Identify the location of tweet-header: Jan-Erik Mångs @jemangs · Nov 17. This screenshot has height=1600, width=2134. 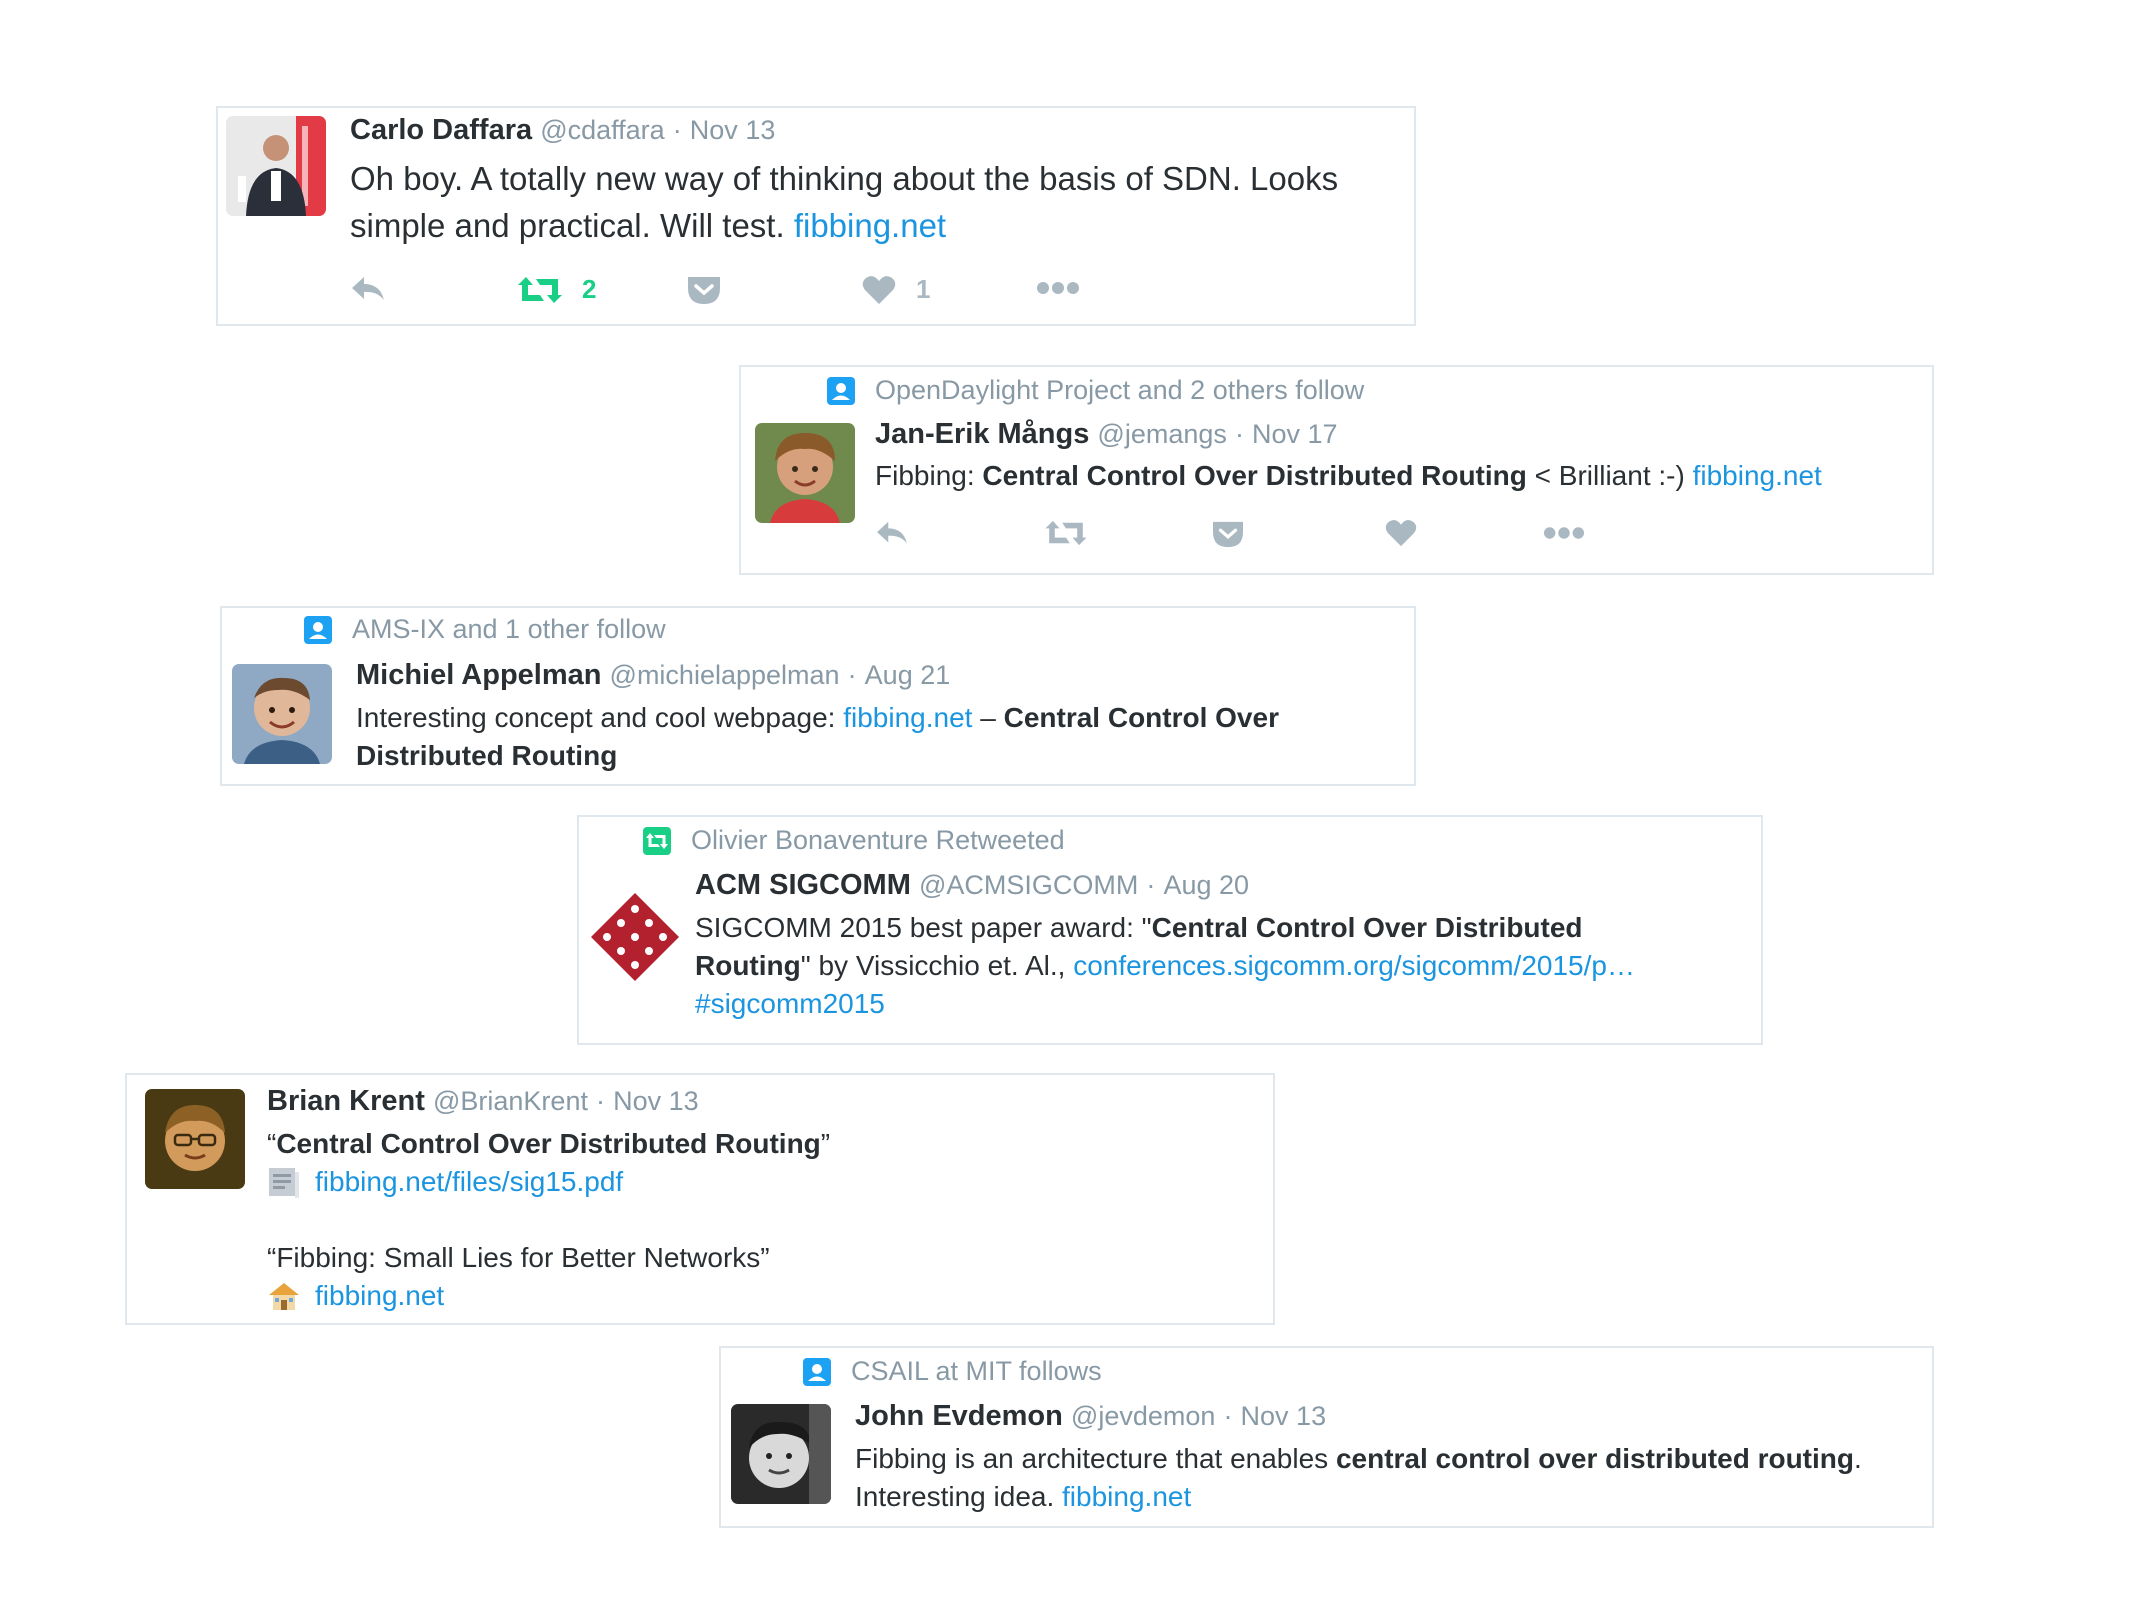
(1106, 434).